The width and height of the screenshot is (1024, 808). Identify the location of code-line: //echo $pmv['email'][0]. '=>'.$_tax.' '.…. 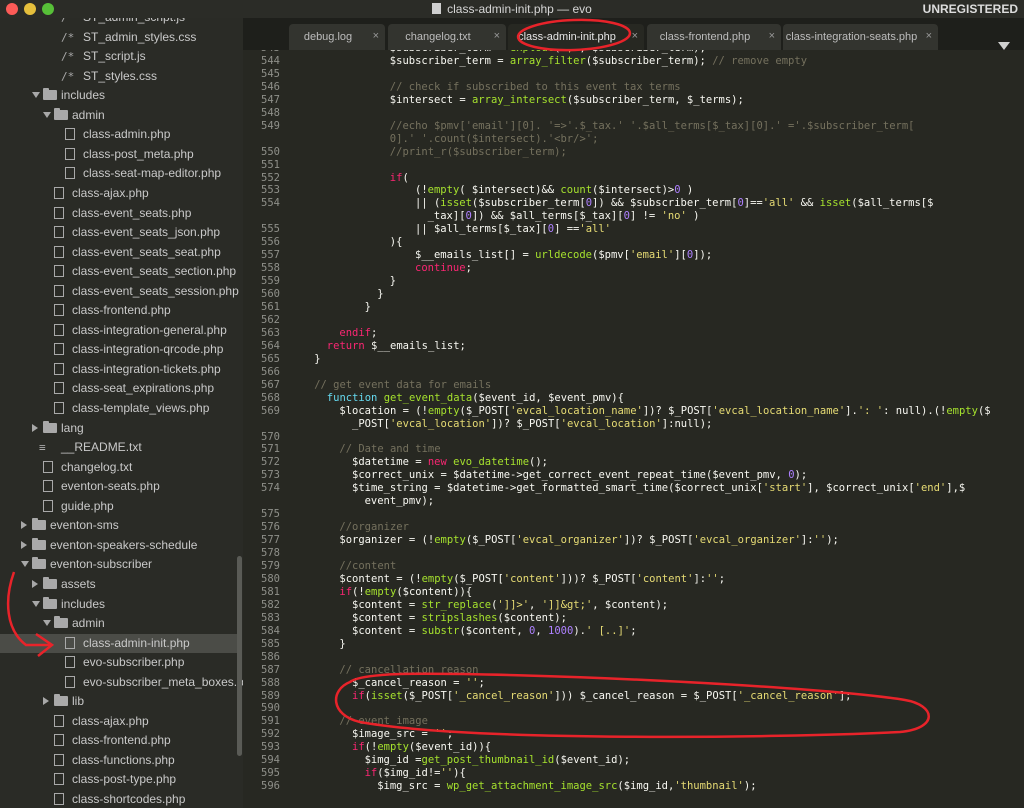
(652, 126).